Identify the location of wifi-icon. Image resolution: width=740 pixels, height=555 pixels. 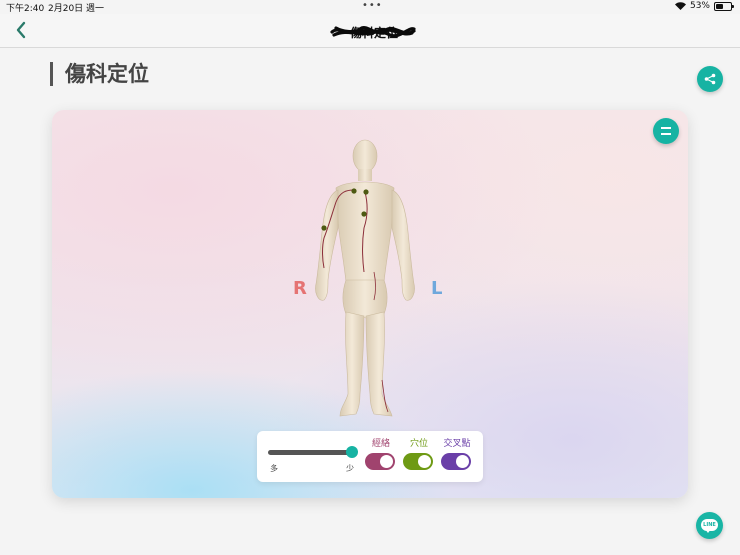
(680, 6).